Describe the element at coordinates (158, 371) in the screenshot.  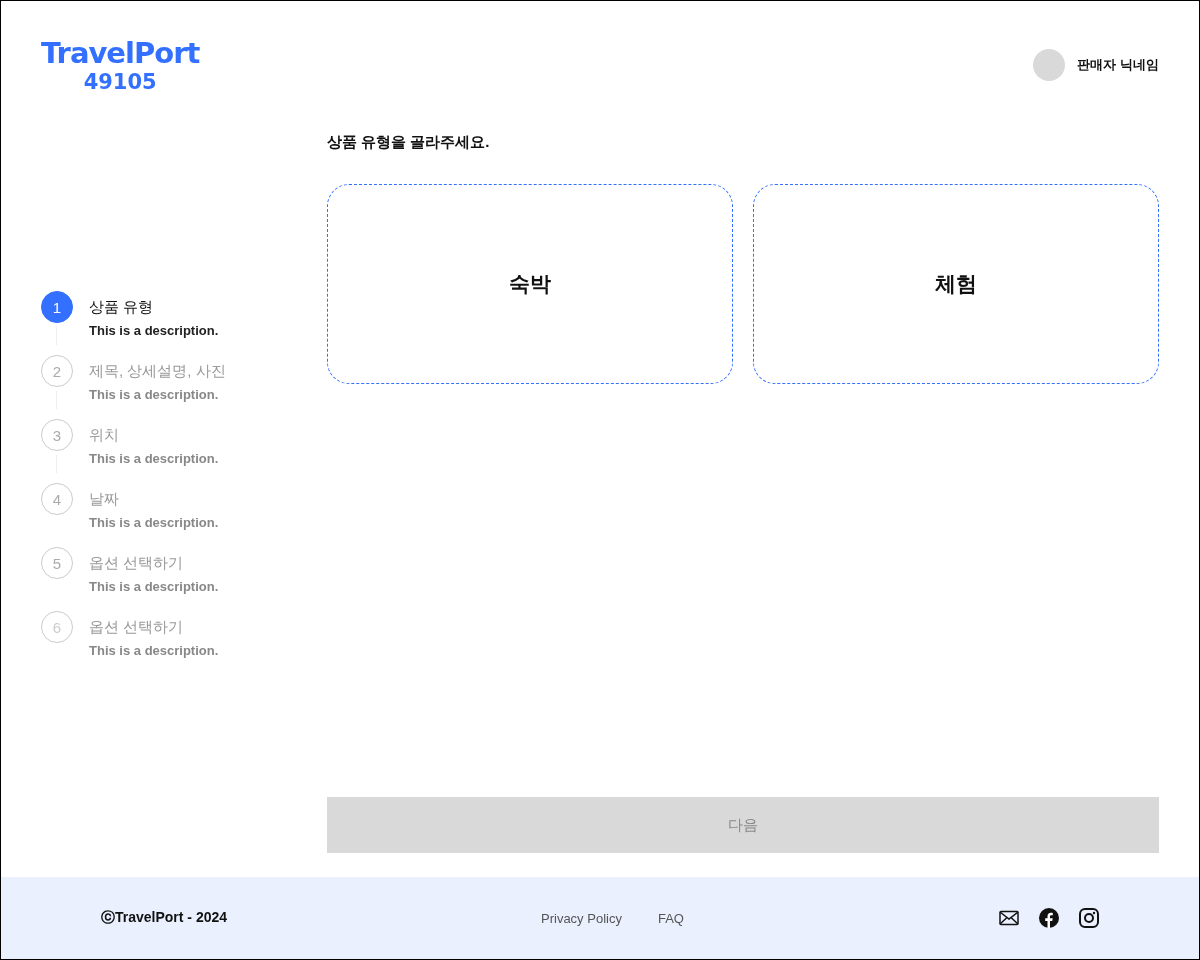
I see `step-title: 제목, 상세설명, 사진` at that location.